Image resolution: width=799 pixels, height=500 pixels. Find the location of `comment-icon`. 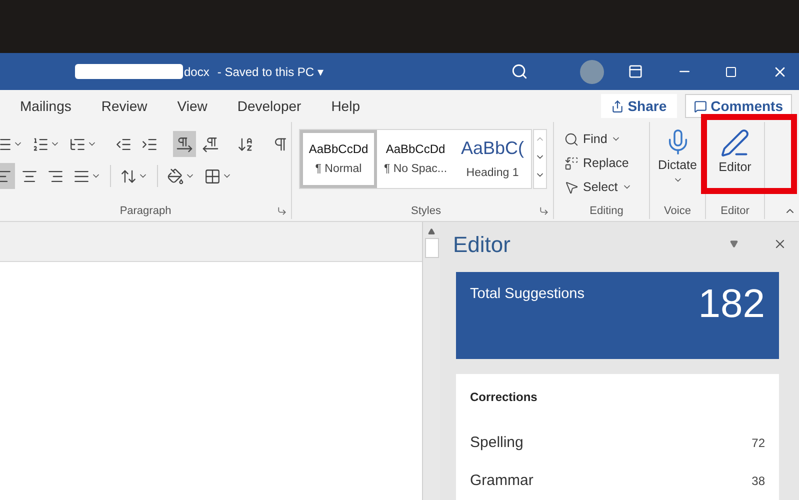

comment-icon is located at coordinates (700, 106).